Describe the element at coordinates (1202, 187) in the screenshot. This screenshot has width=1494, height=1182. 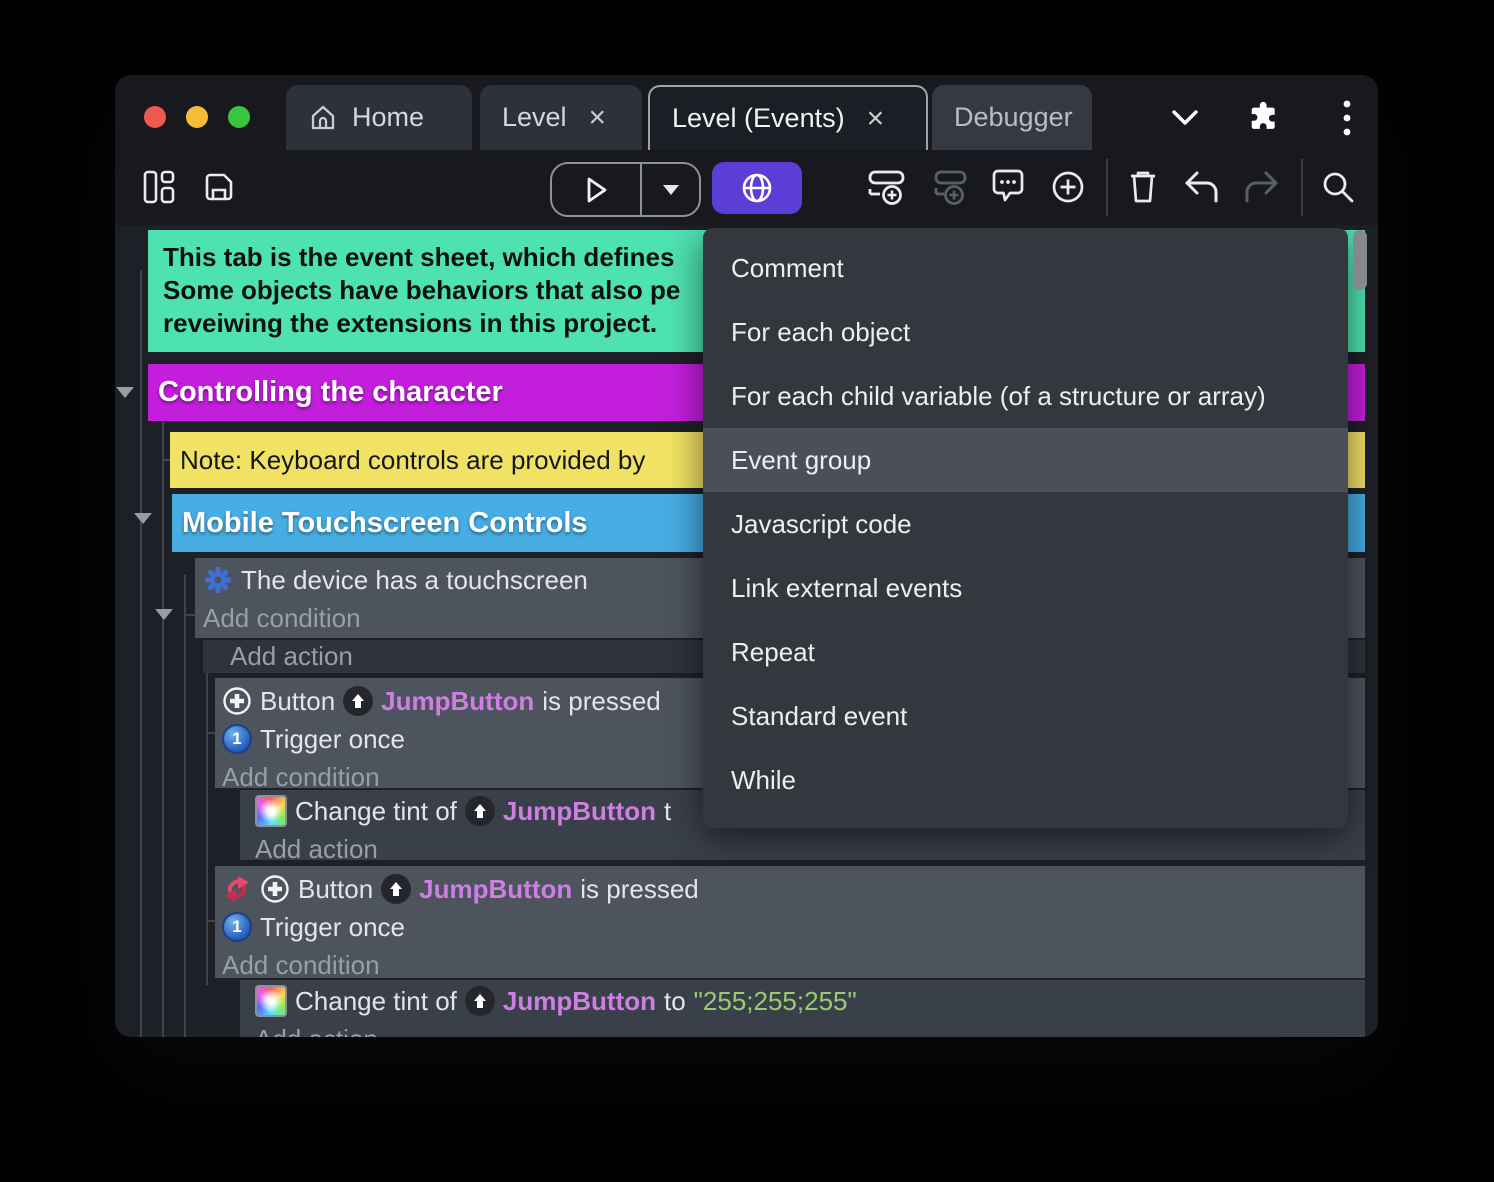
I see `undo-icon` at that location.